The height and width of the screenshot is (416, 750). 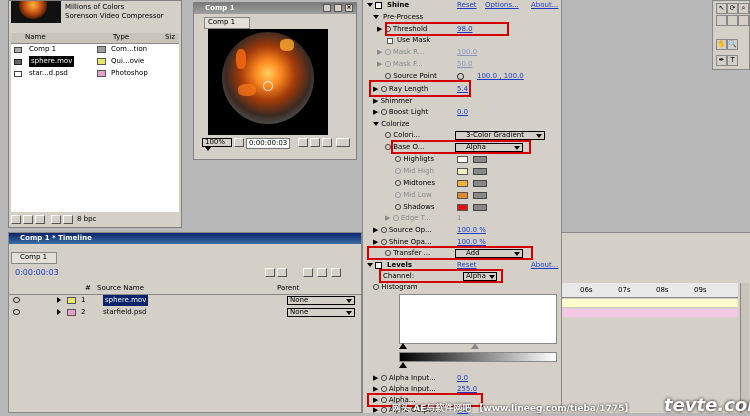 I want to click on comp-viewer, so click(x=268, y=82).